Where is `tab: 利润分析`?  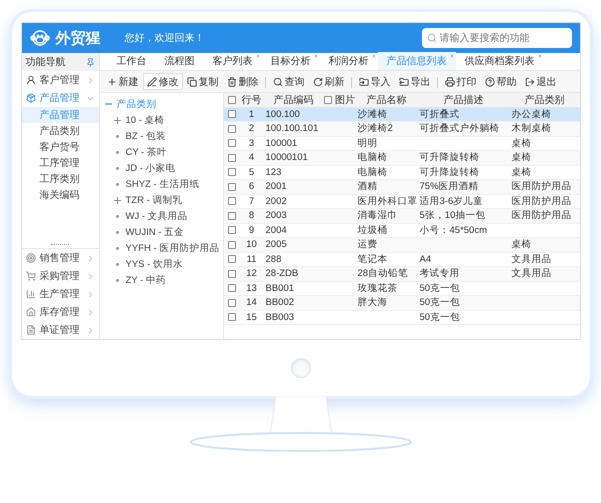 tab: 利润分析 is located at coordinates (349, 61).